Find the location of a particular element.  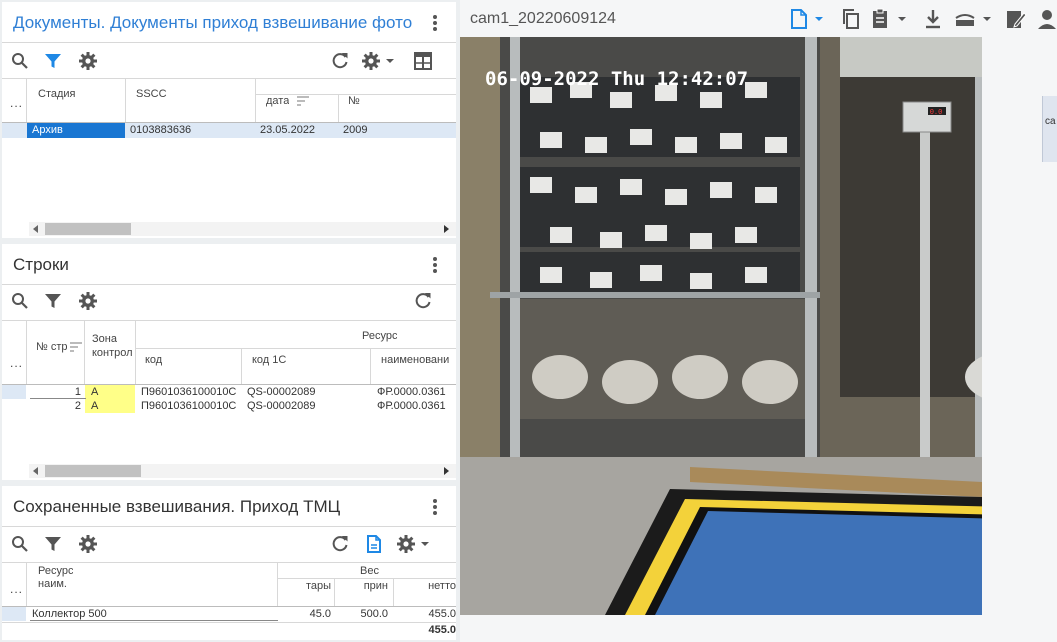

weighings-menu-icon is located at coordinates (435, 508).